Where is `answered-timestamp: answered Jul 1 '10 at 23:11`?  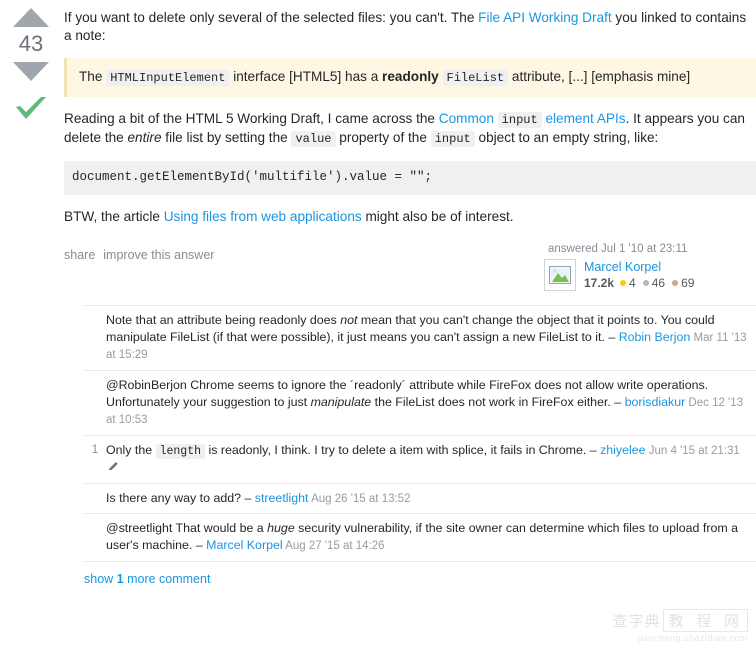 answered-timestamp: answered Jul 1 '10 at 23:11 is located at coordinates (618, 249).